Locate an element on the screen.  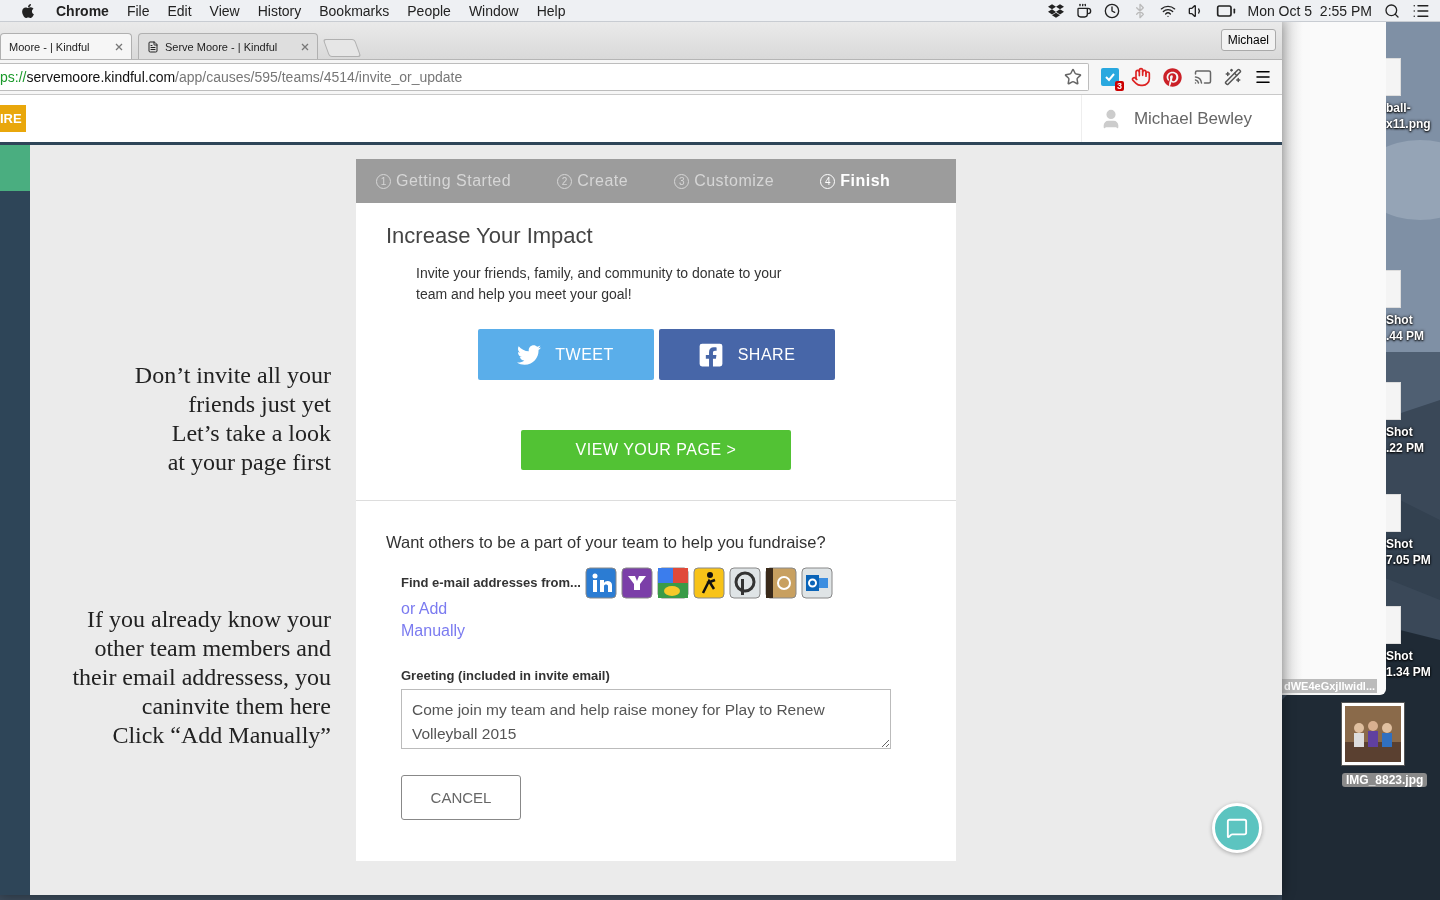
menu-item: History is located at coordinates (279, 10).